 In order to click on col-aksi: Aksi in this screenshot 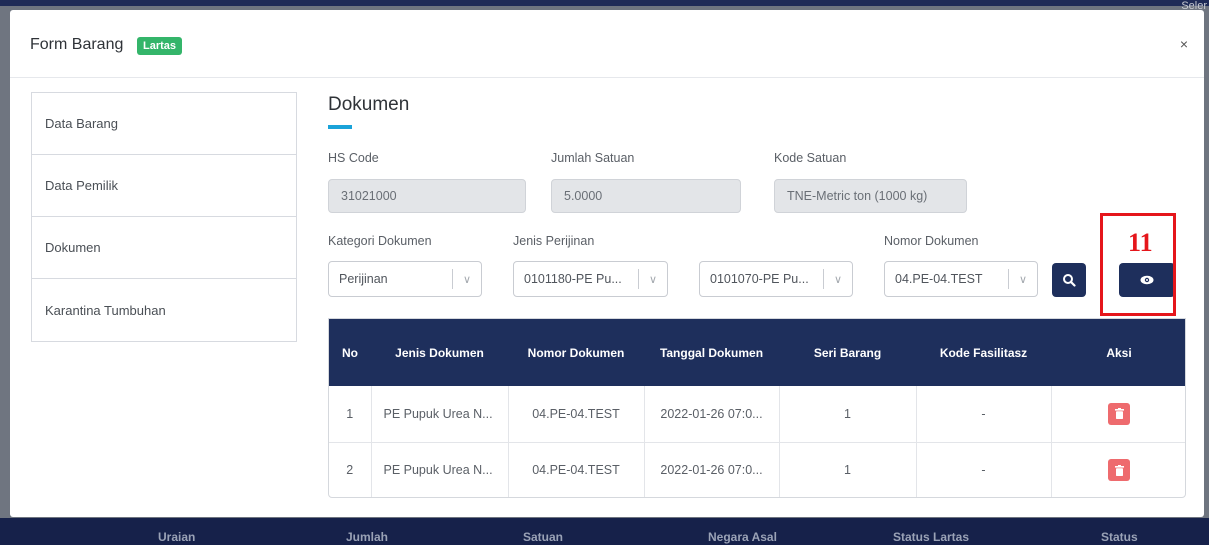, I will do `click(1119, 352)`.